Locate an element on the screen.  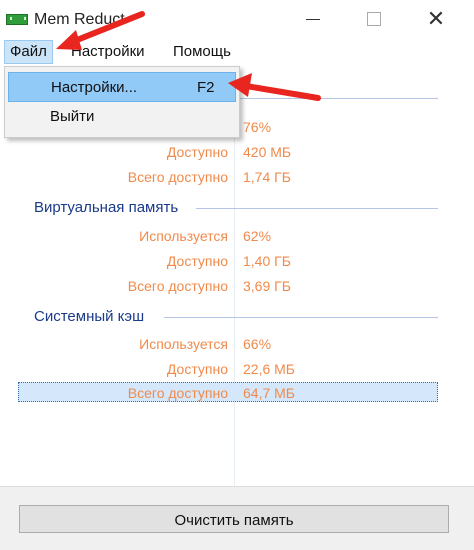
menu-settings: Настройки is located at coordinates (108, 52).